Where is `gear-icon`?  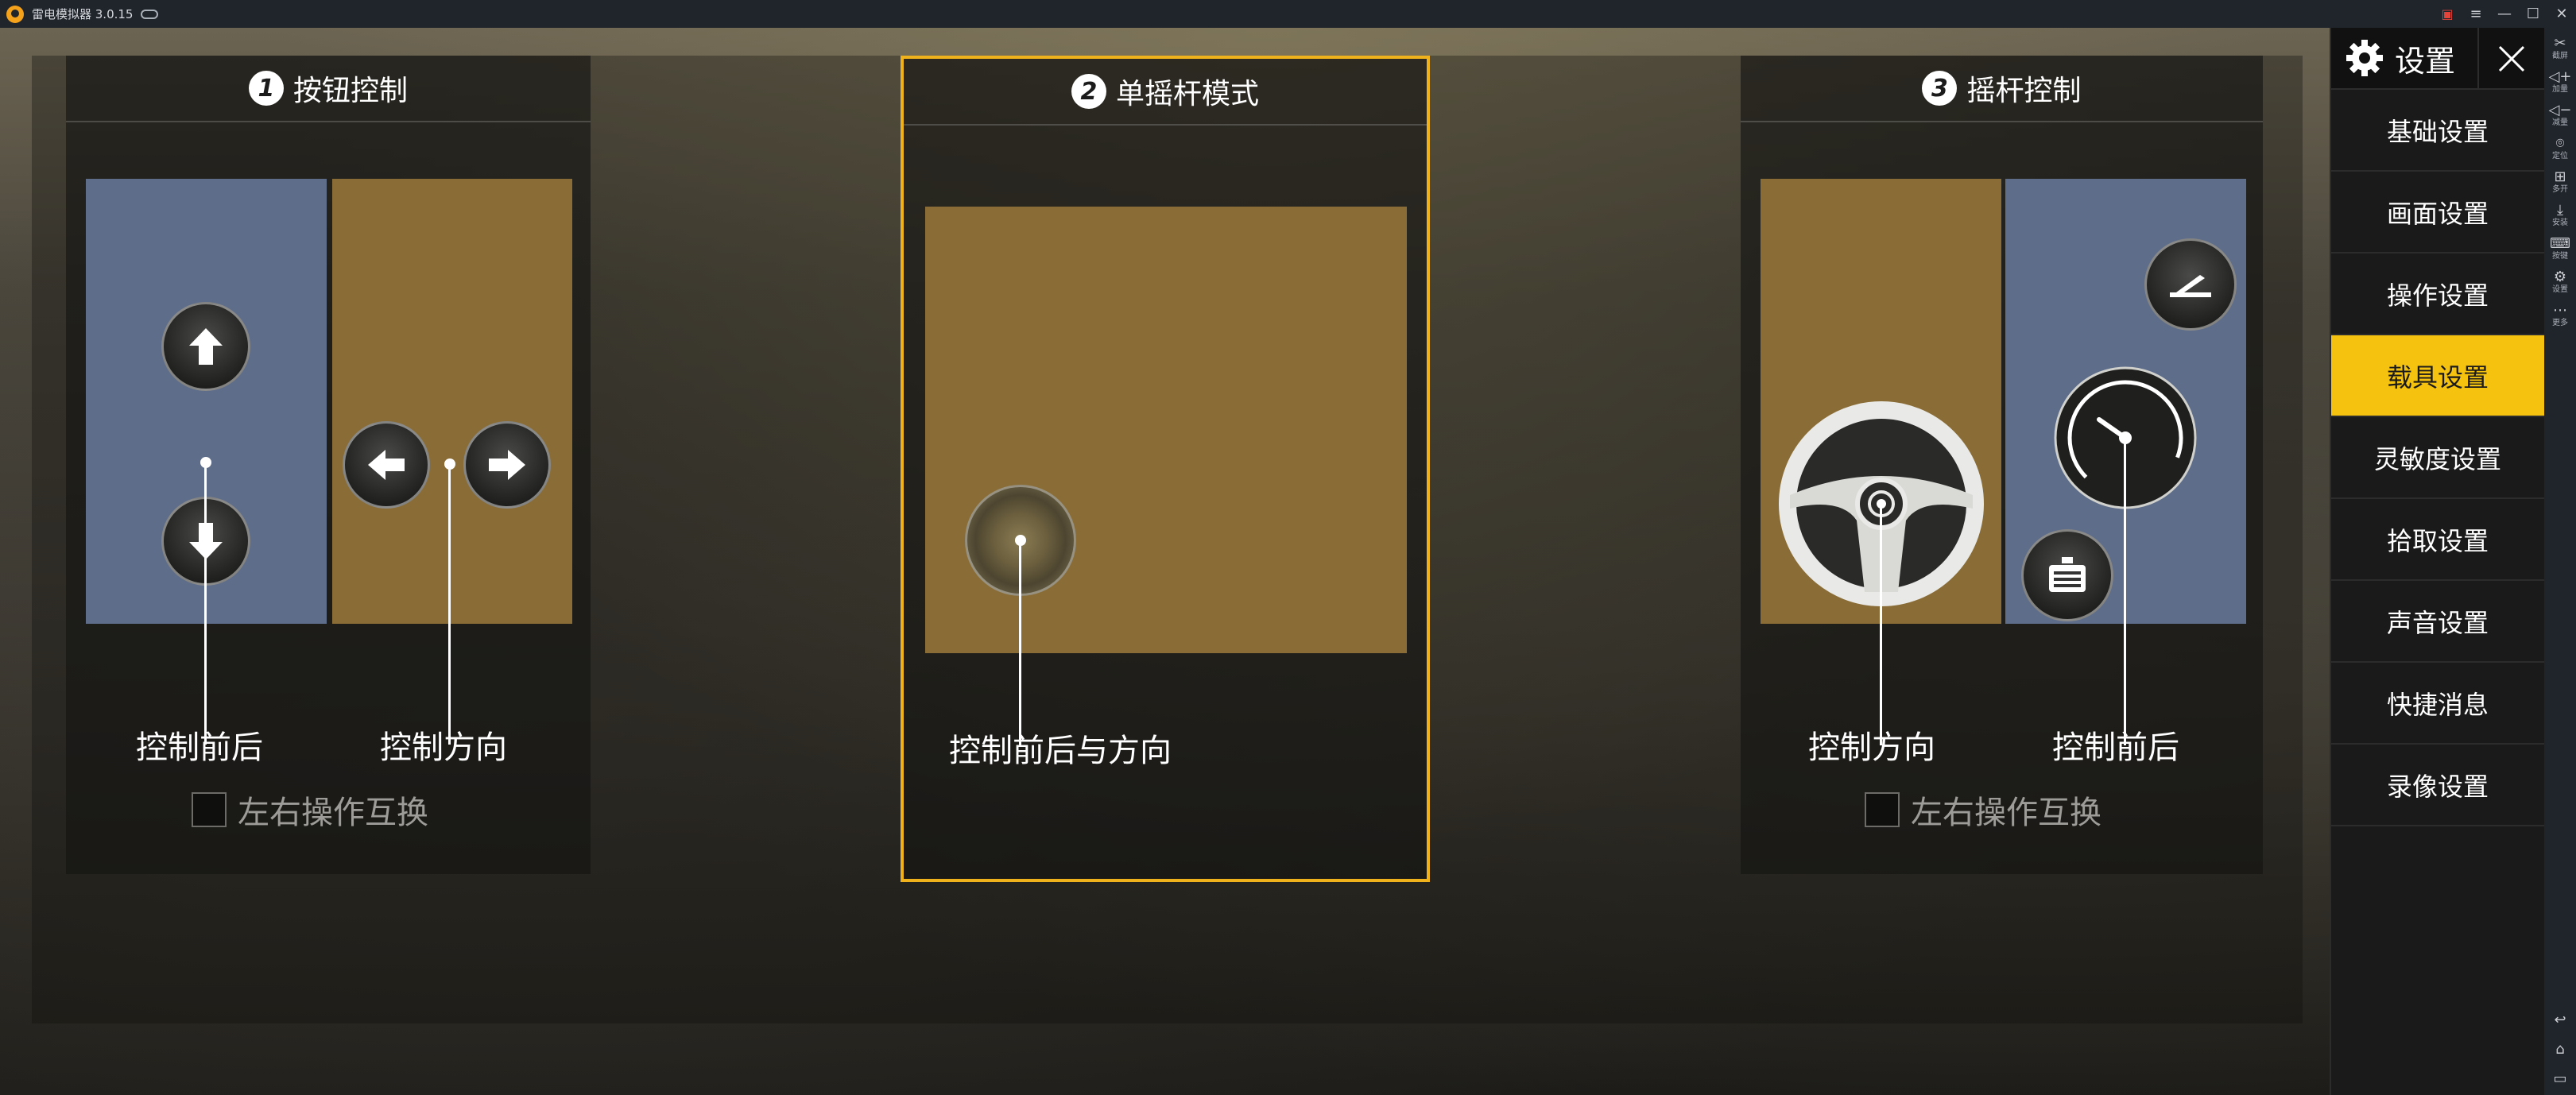
gear-icon is located at coordinates (2364, 58).